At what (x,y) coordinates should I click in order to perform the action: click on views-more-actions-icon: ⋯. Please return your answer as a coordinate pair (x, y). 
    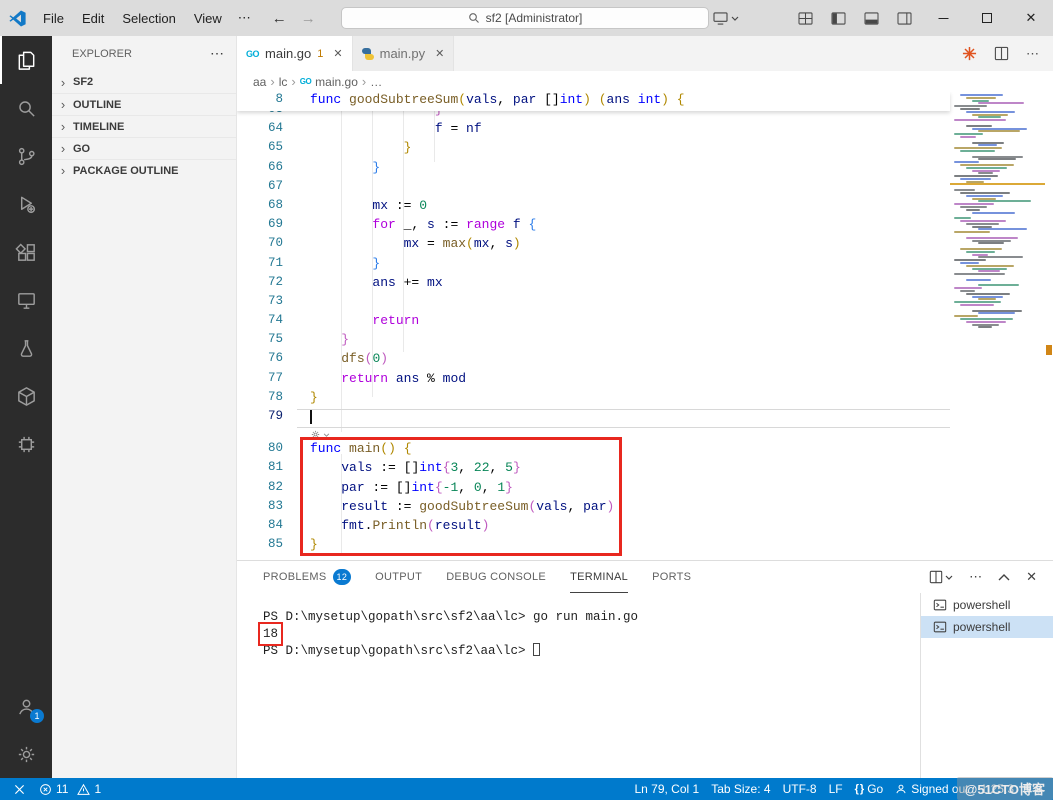
    Looking at the image, I should click on (217, 53).